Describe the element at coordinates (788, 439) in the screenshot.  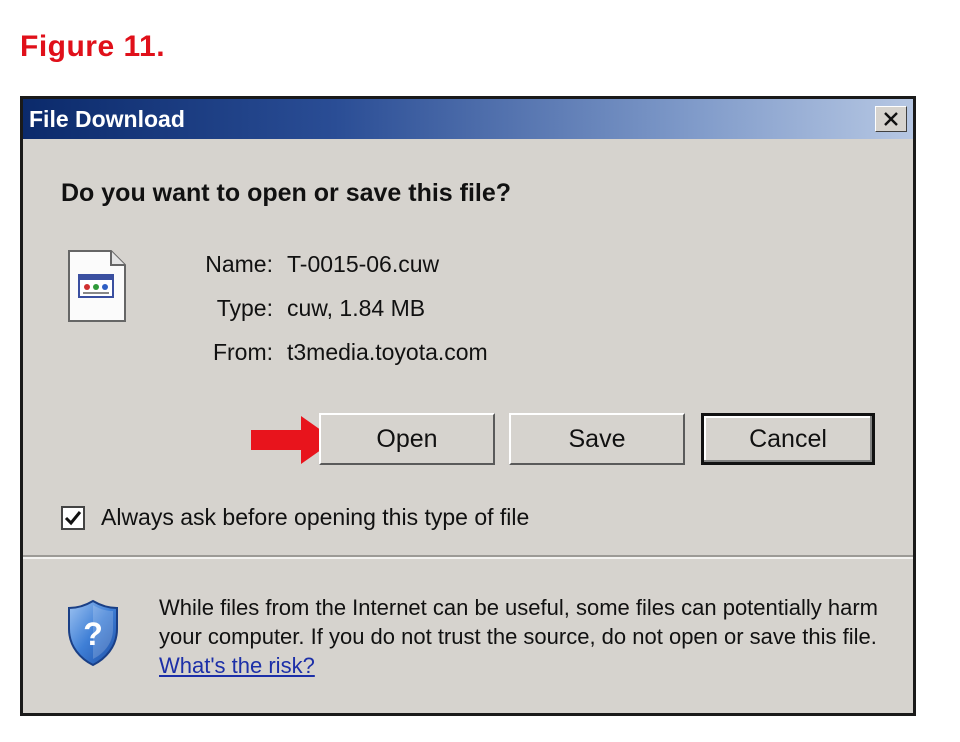
I see `cancel-button: Cancel` at that location.